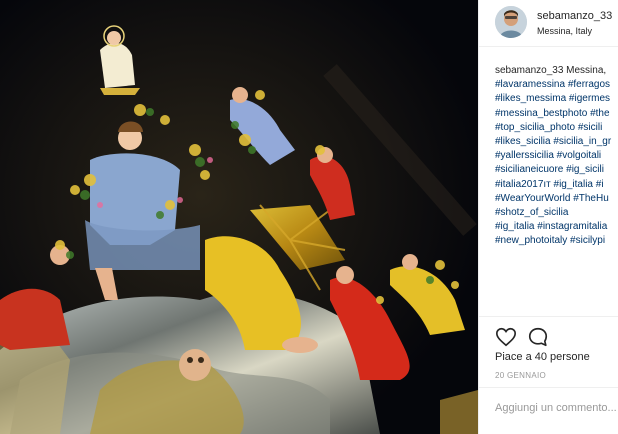 Image resolution: width=618 pixels, height=434 pixels. I want to click on hashtag-text: #ig_italia #instagramitalia, so click(551, 226).